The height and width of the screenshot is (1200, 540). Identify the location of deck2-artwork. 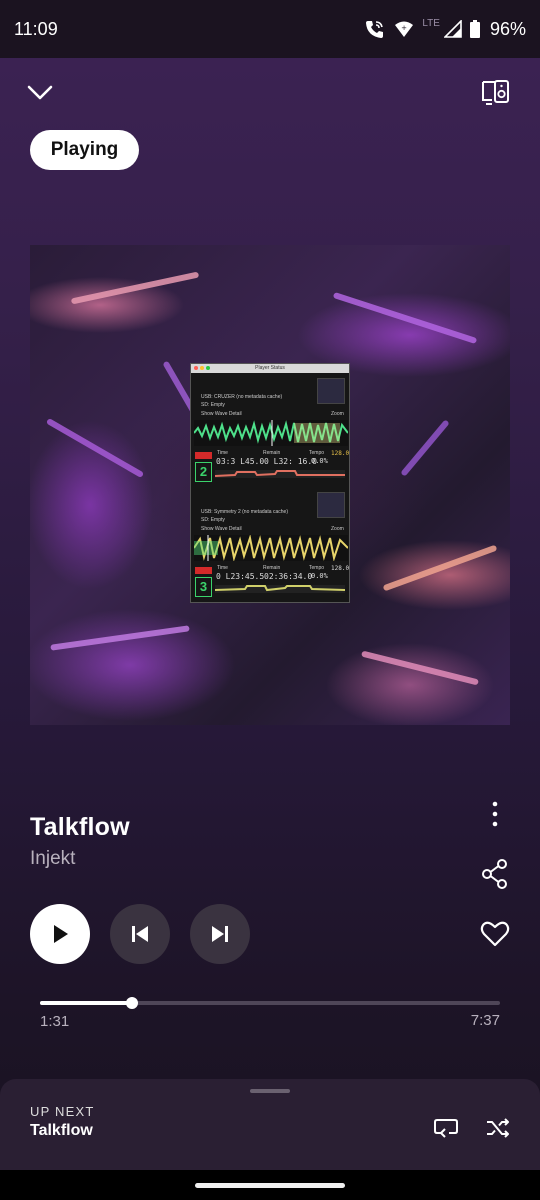
(331, 505).